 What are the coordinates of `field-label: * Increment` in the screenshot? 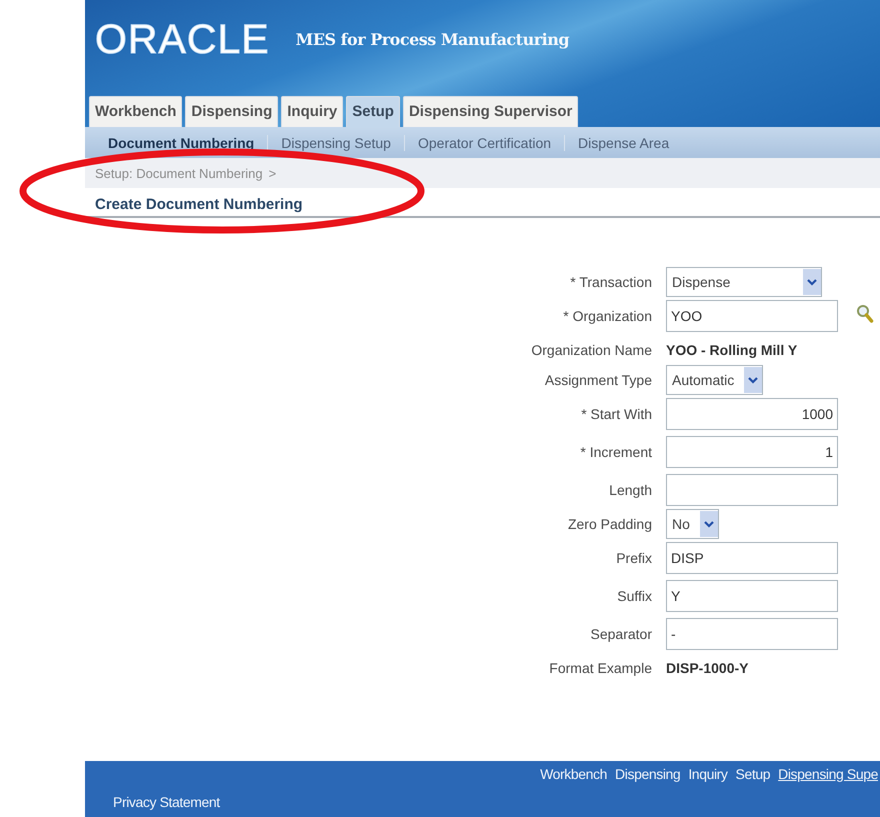 It's located at (616, 452).